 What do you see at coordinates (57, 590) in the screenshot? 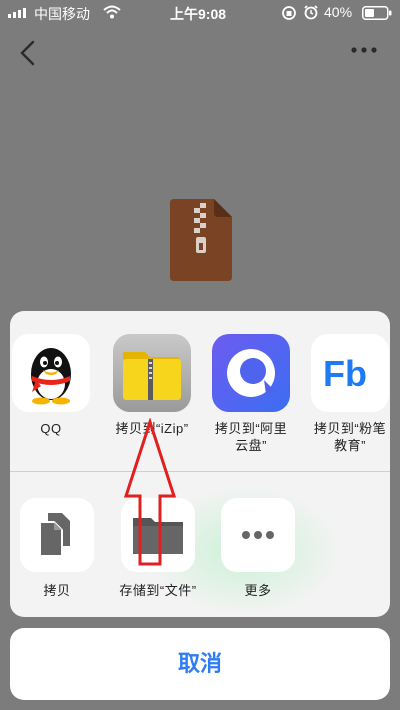
I see `action-label: 拷贝` at bounding box center [57, 590].